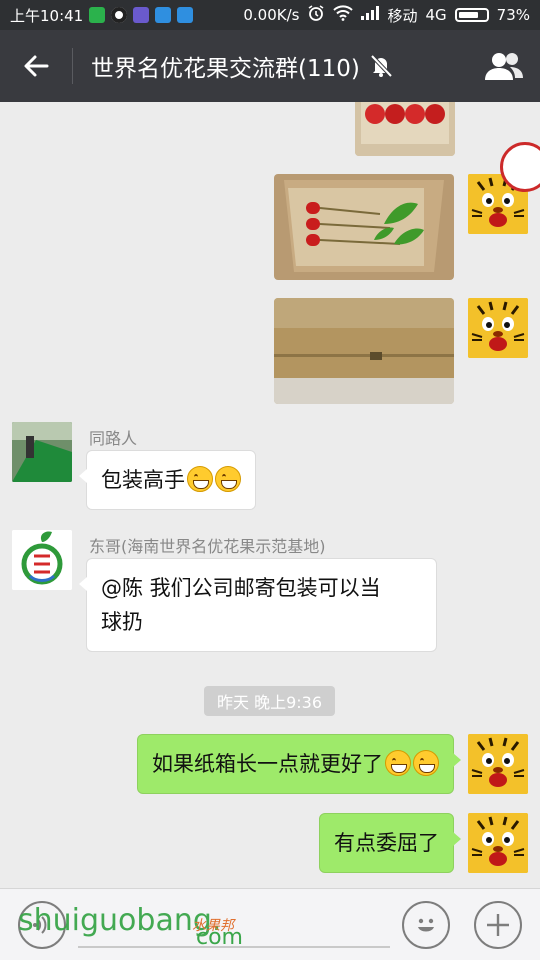 The height and width of the screenshot is (960, 540). I want to click on status-bar: 上午10:41 0.00K/s 移动 4G 73%, so click(270, 15).